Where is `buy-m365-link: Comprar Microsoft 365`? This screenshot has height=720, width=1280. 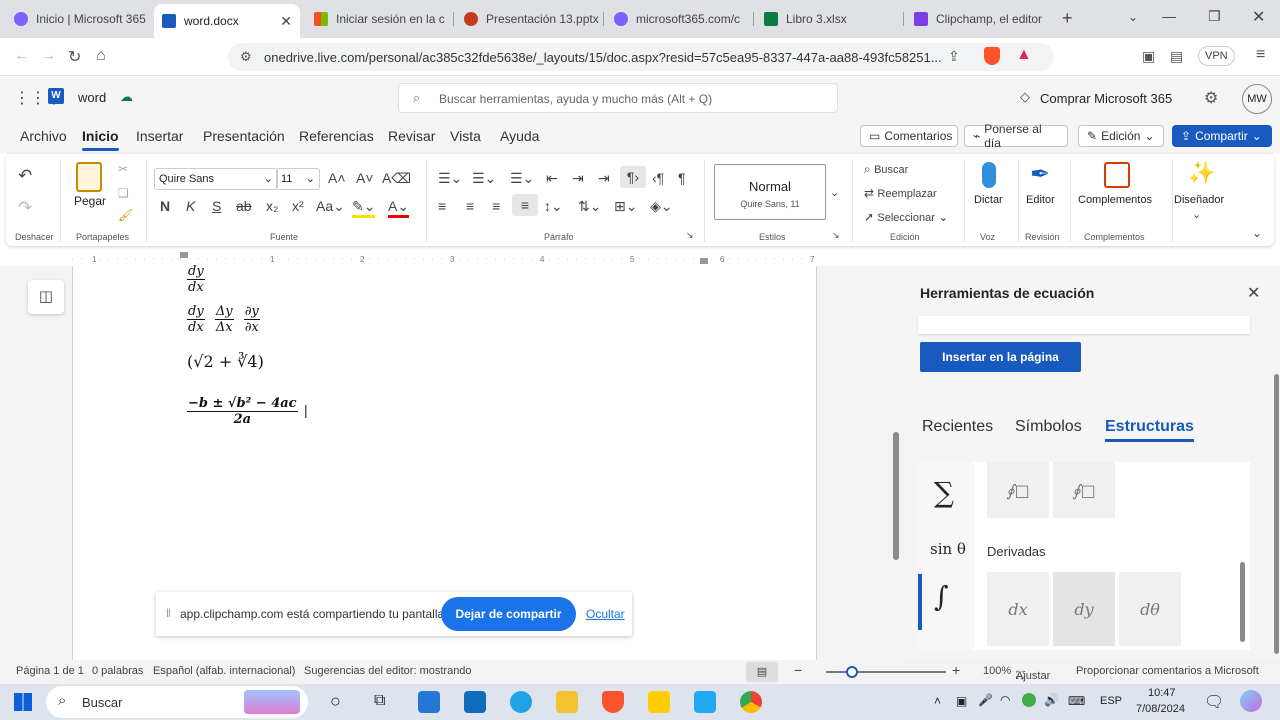
buy-m365-link: Comprar Microsoft 365 is located at coordinates (1106, 98).